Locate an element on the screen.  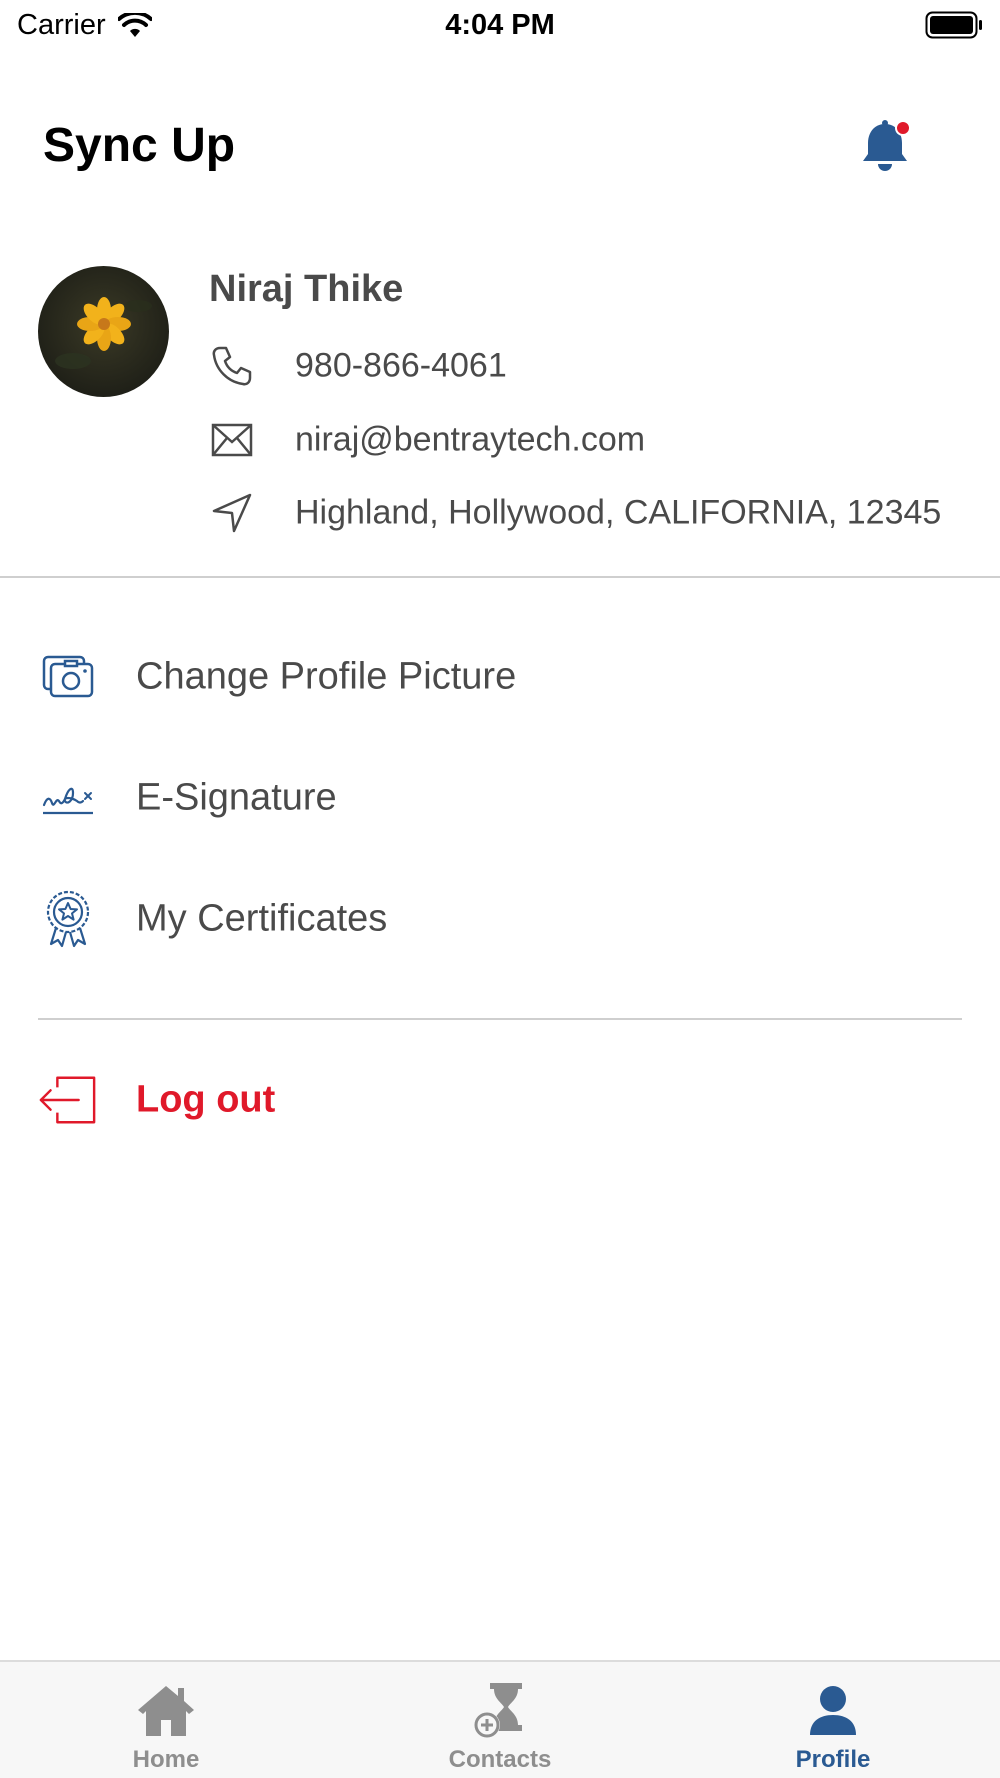
email-address: niraj@bentraytech.com is located at coordinates (470, 439).